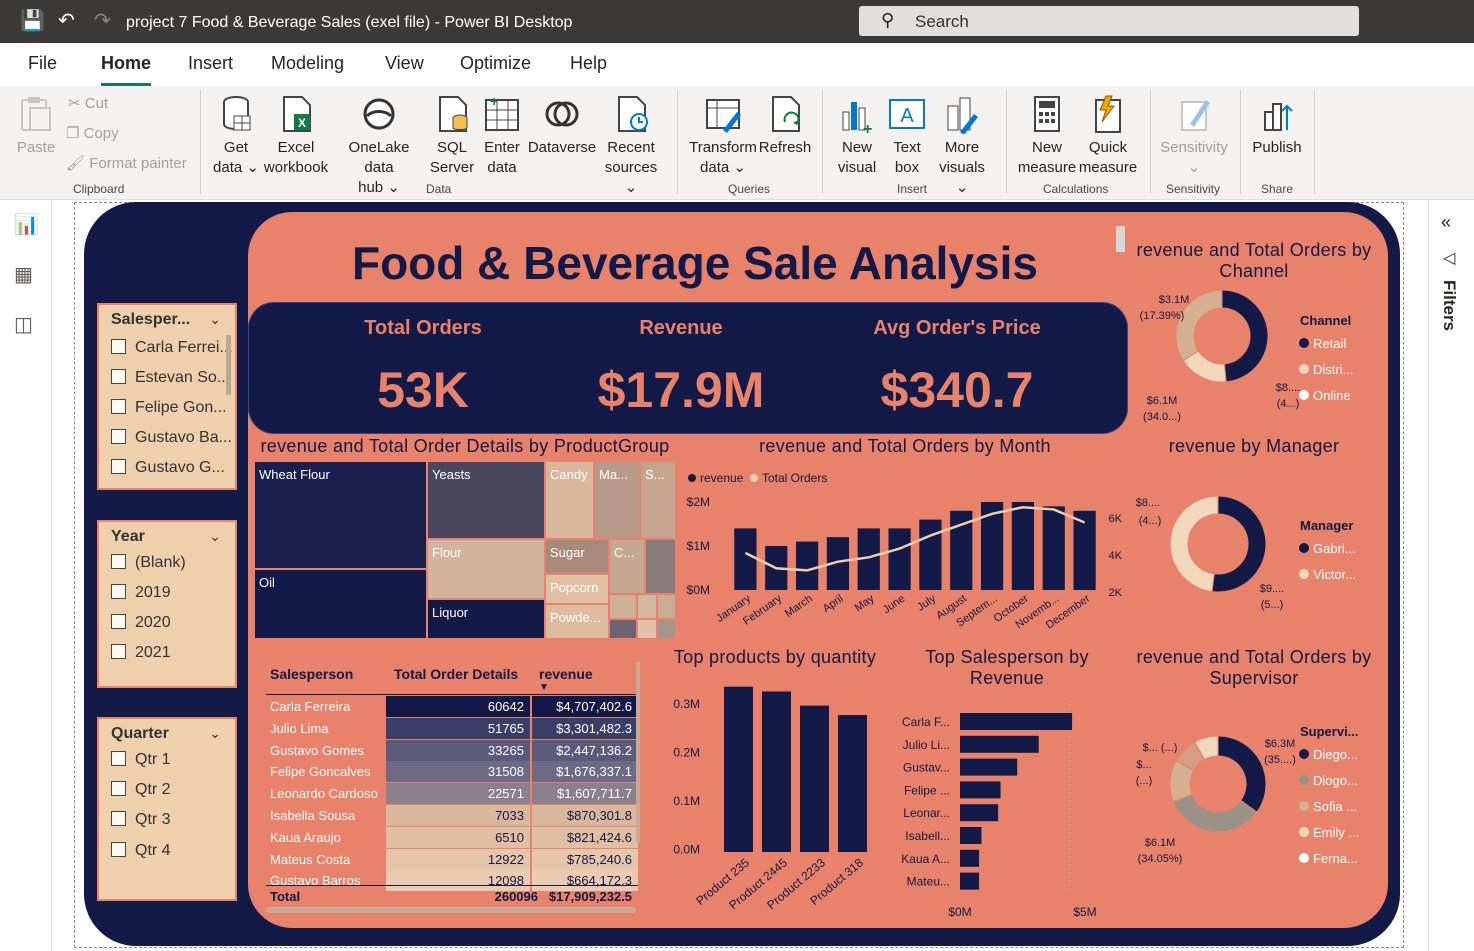 This screenshot has width=1474, height=951. Describe the element at coordinates (452, 837) in the screenshot. I see `table-row: Kaua Araujo 6510 $821,424.6` at that location.